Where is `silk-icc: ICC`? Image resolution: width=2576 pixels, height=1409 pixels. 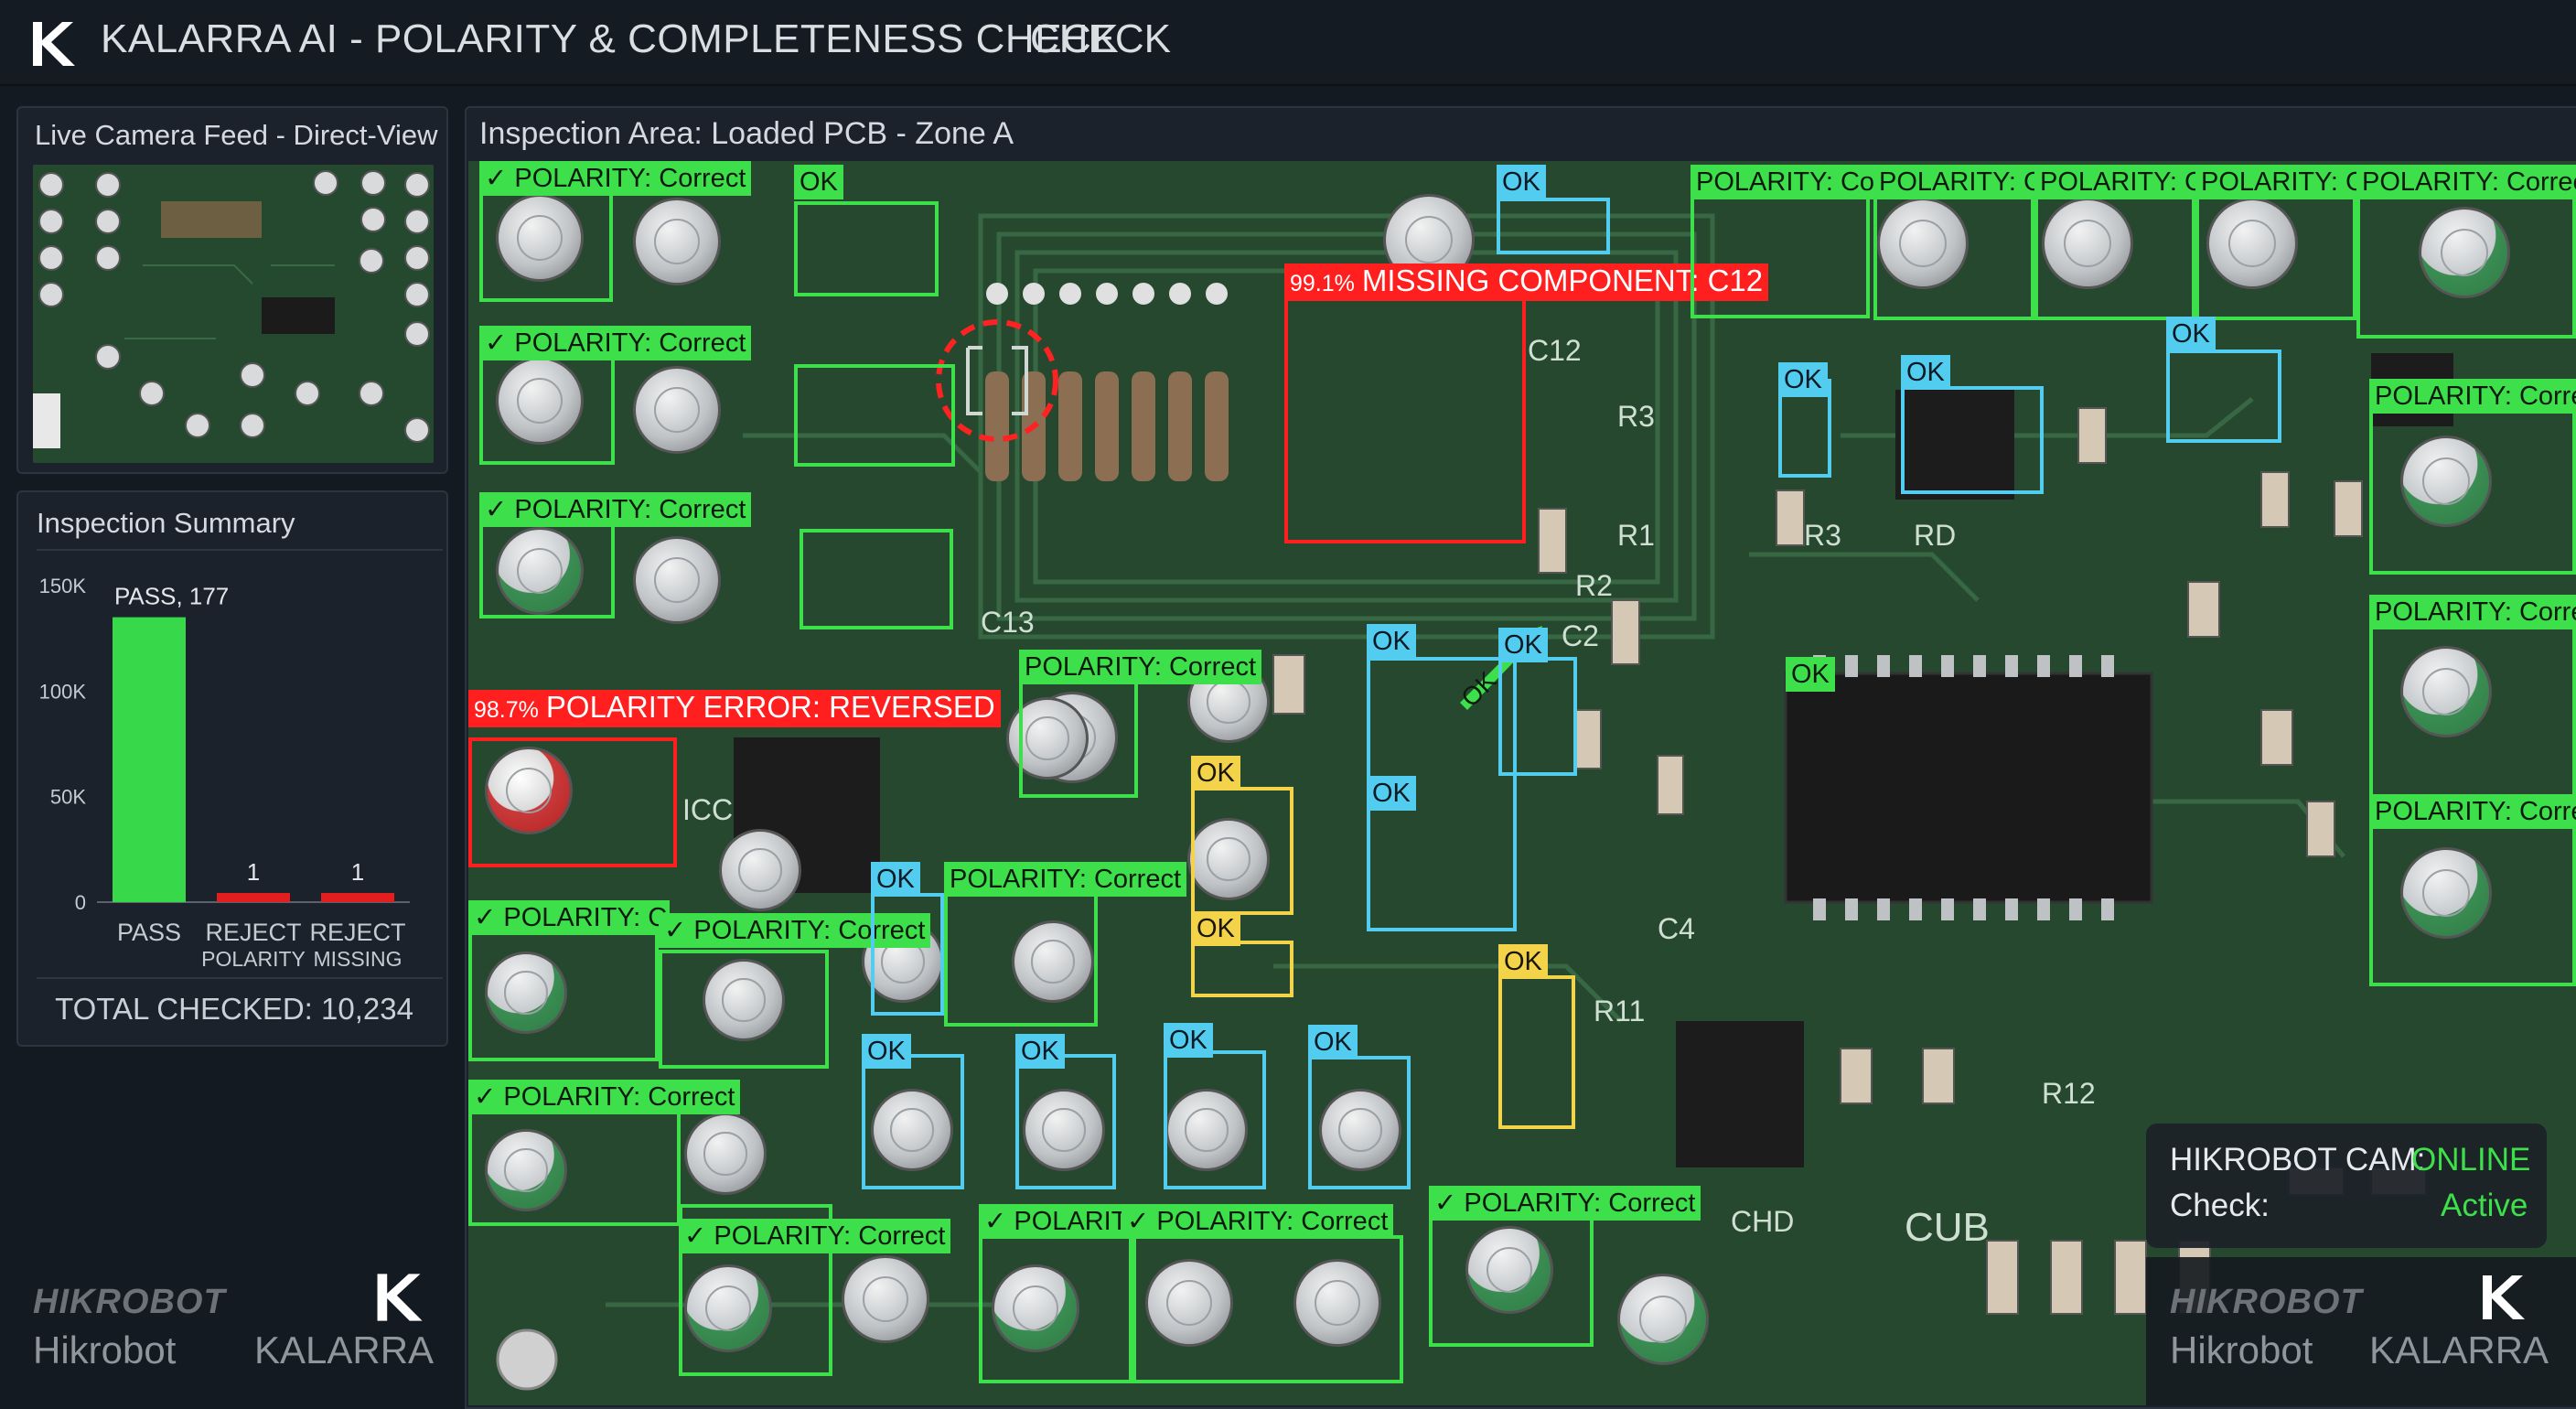 silk-icc: ICC is located at coordinates (708, 809).